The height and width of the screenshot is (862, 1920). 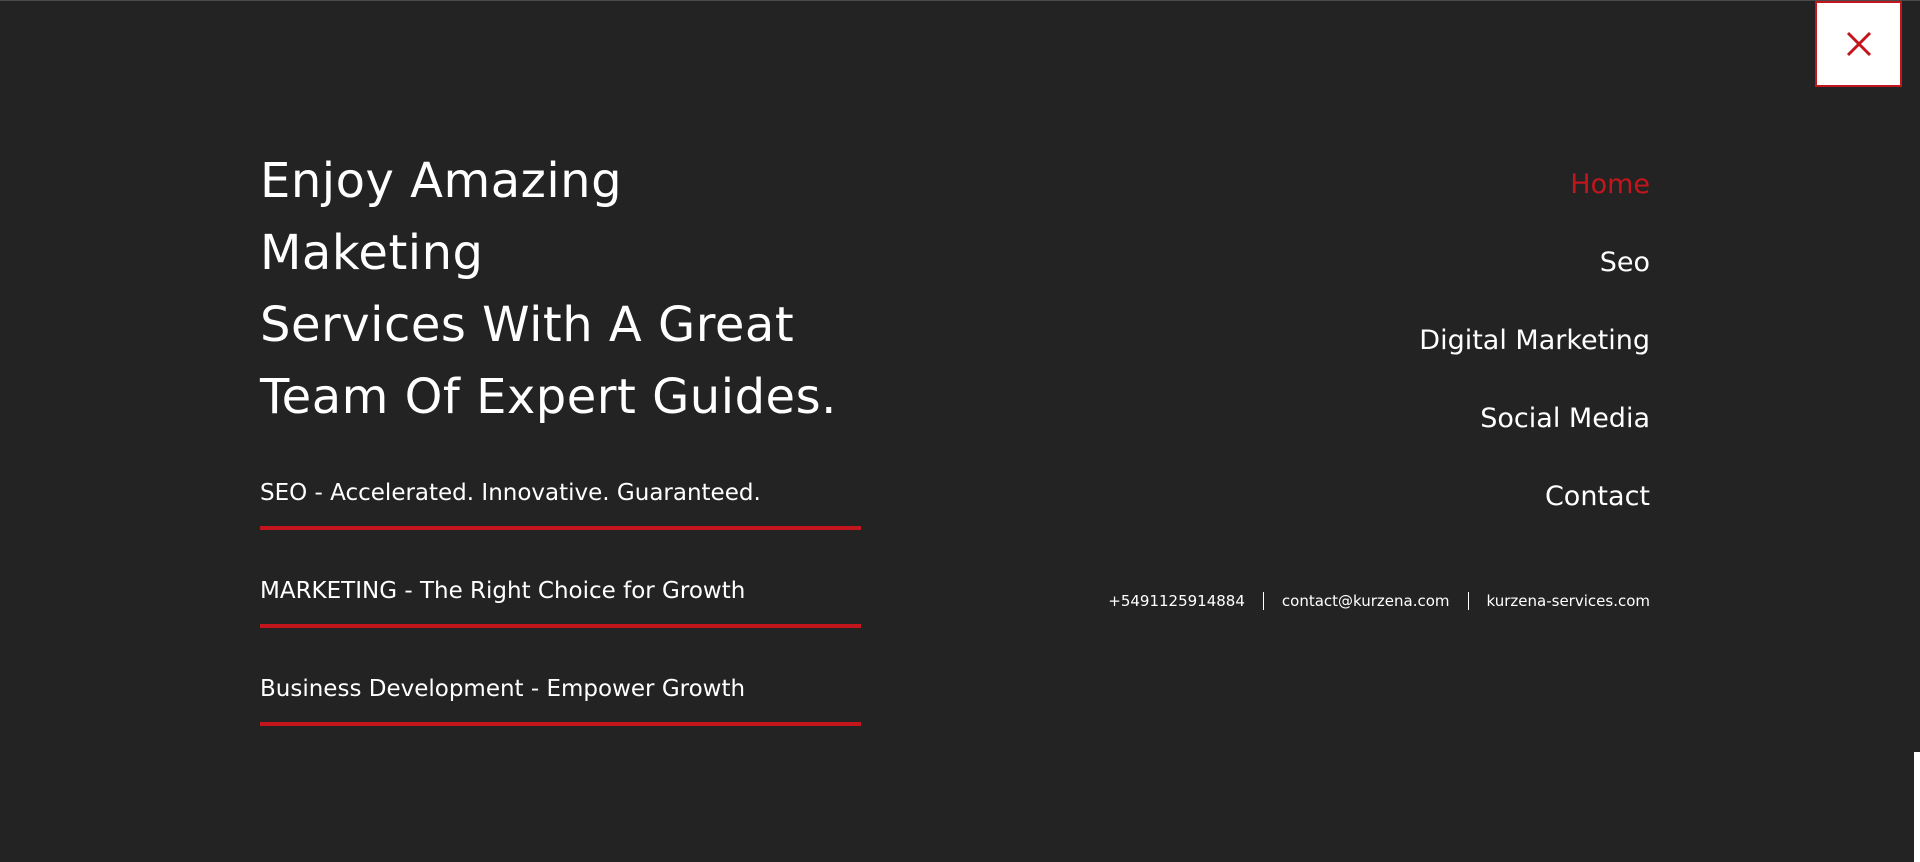 What do you see at coordinates (1610, 207) in the screenshot?
I see `nav-item-home: Home` at bounding box center [1610, 207].